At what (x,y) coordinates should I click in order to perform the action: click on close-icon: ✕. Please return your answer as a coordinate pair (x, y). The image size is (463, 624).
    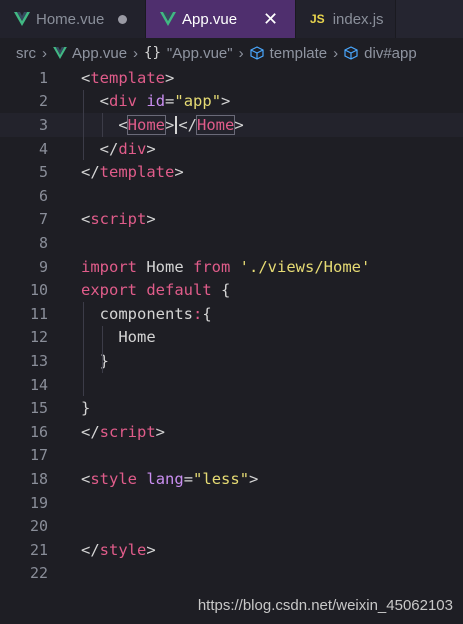
    Looking at the image, I should click on (270, 19).